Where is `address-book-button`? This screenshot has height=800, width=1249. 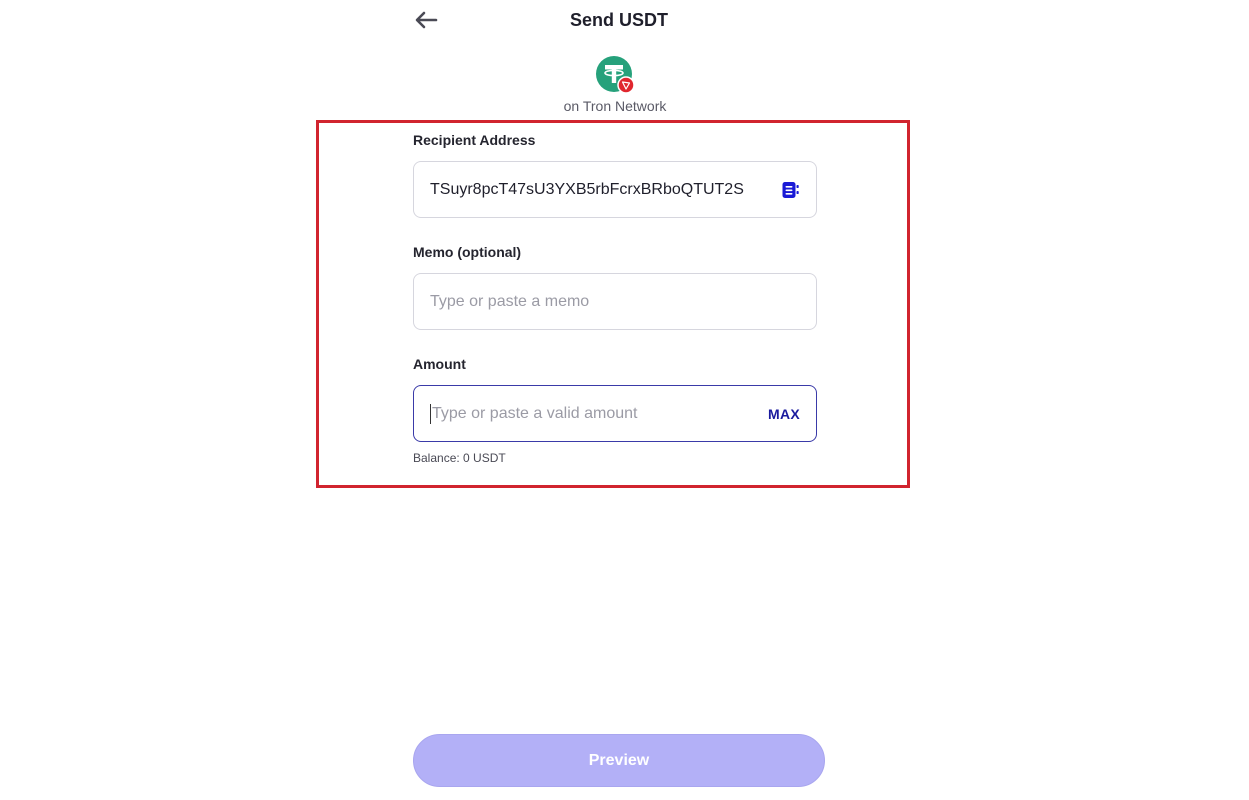 address-book-button is located at coordinates (790, 190).